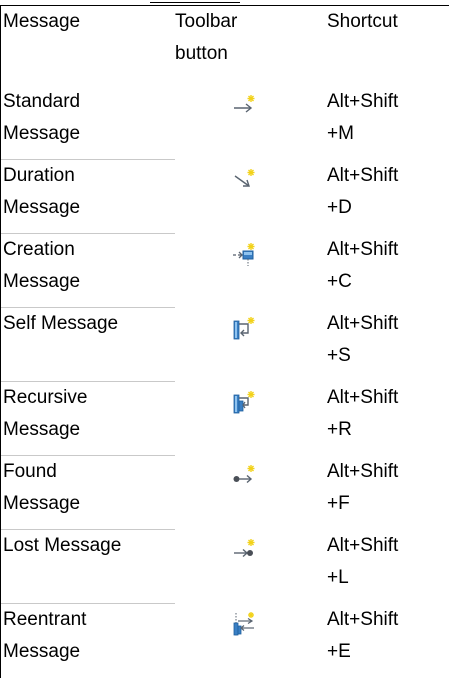  I want to click on message-name-line1: Duration, so click(39, 175).